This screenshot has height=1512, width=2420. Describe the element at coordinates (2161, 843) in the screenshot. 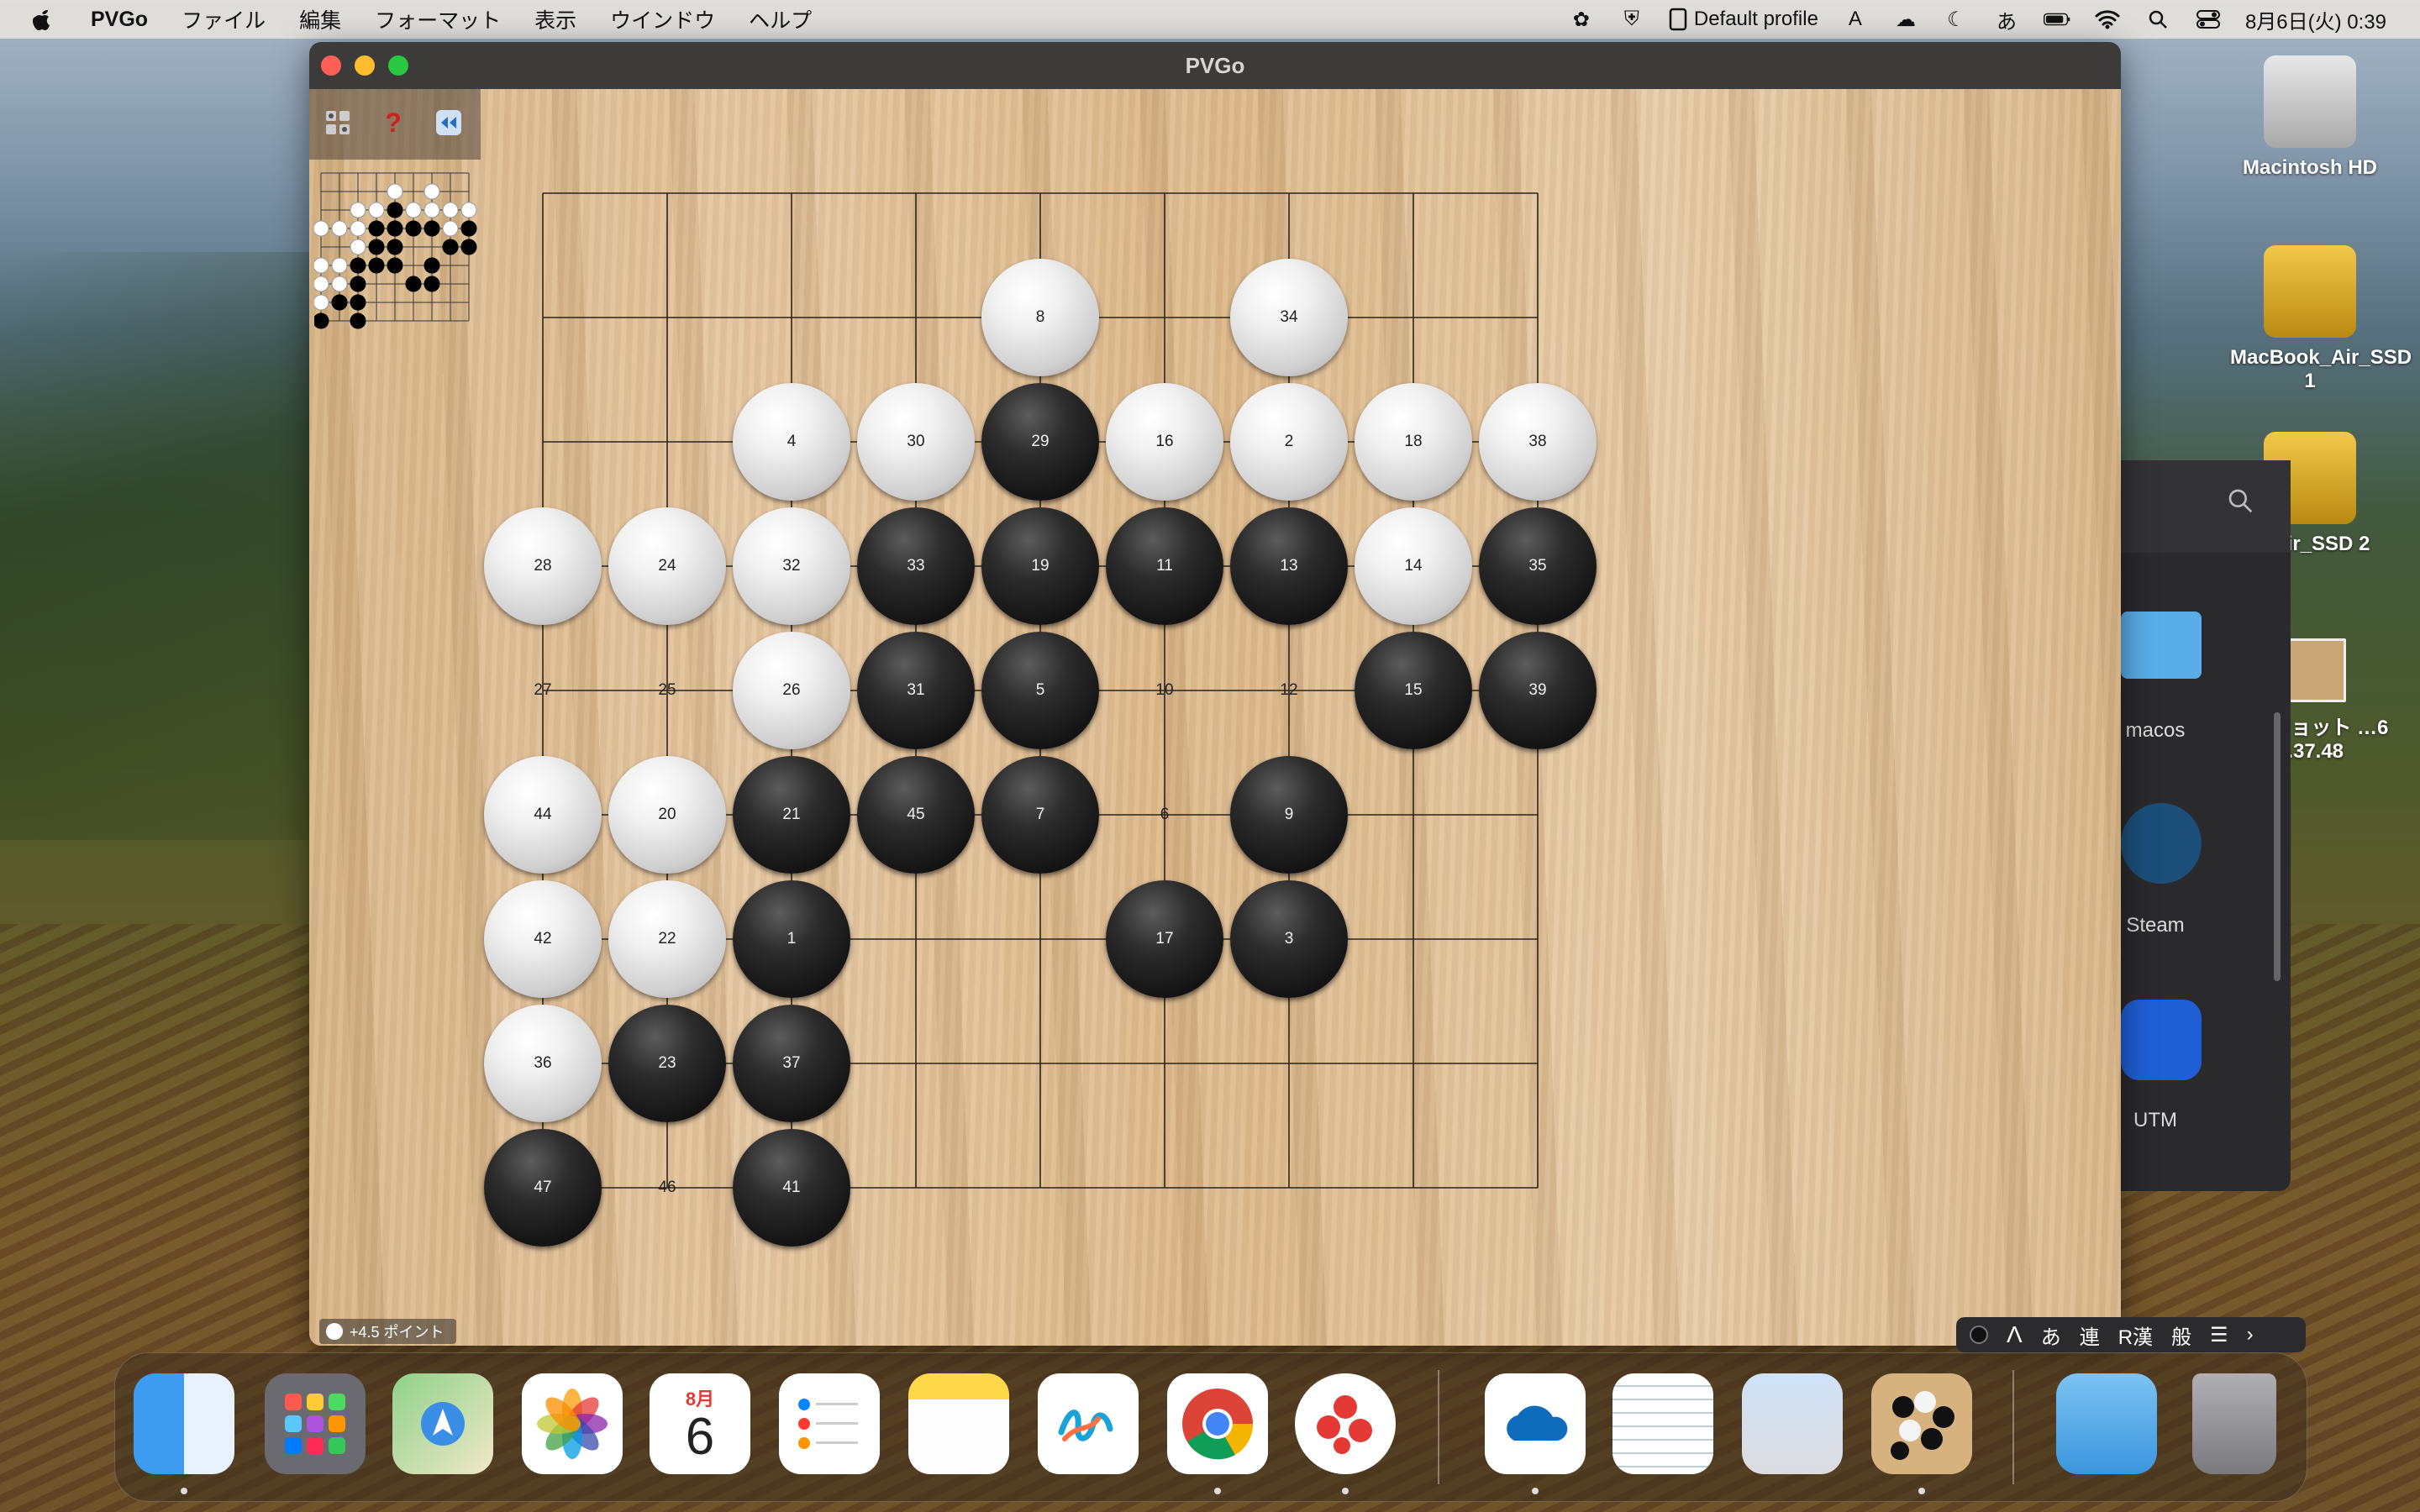

I see `steam-app-icon` at that location.